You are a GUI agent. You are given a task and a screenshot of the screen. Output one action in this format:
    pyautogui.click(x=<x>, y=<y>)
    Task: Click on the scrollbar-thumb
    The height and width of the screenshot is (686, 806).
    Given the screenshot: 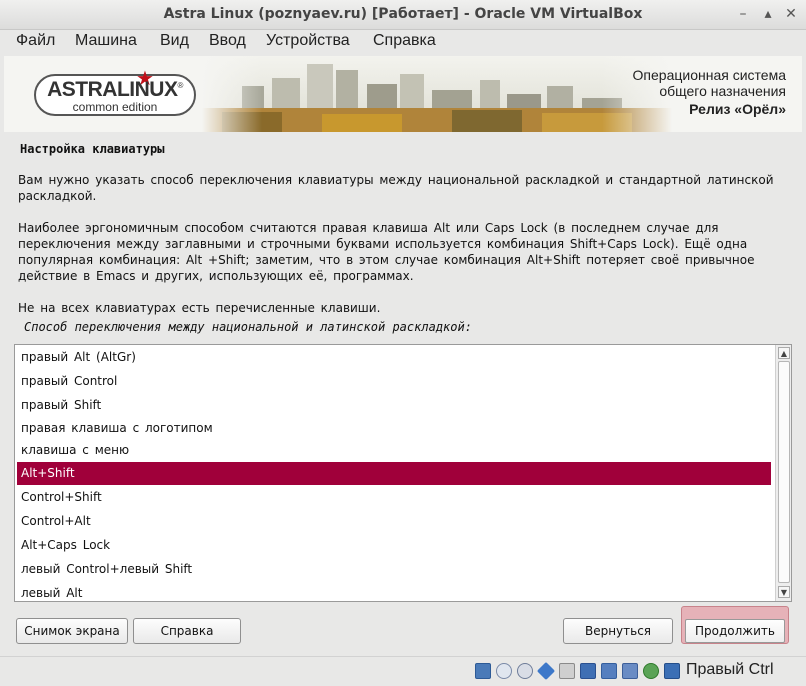 What is the action you would take?
    pyautogui.click(x=784, y=472)
    